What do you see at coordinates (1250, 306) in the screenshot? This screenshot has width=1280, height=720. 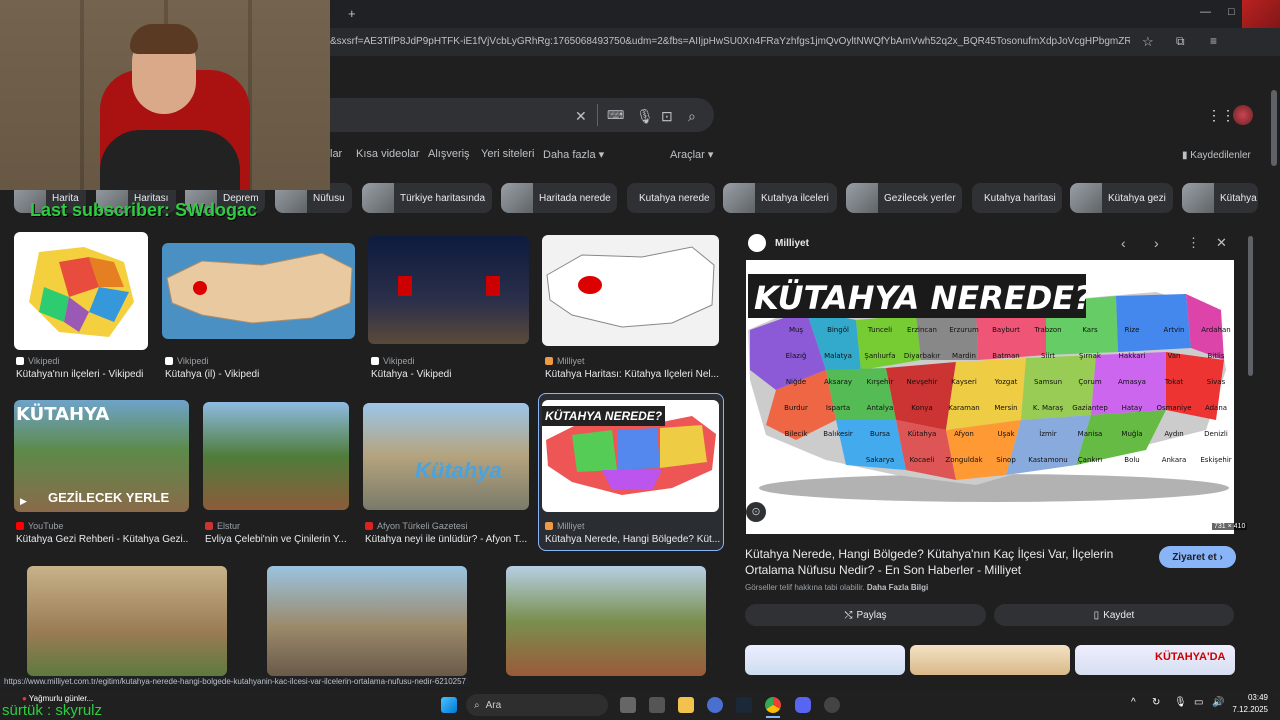 I see `panel-scrollbar` at bounding box center [1250, 306].